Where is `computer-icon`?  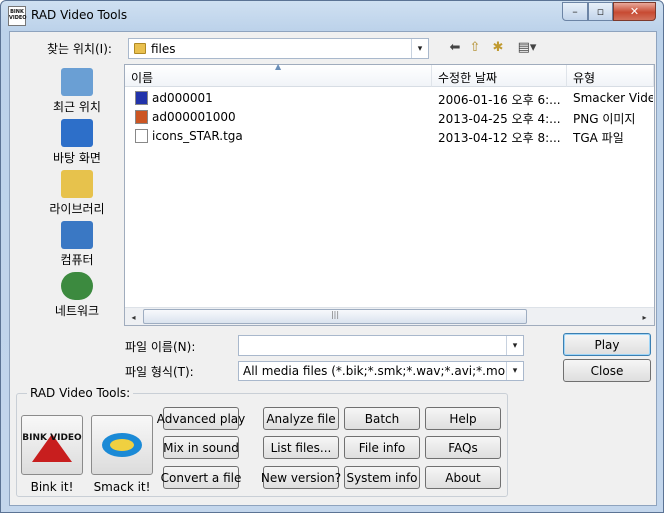 computer-icon is located at coordinates (77, 235).